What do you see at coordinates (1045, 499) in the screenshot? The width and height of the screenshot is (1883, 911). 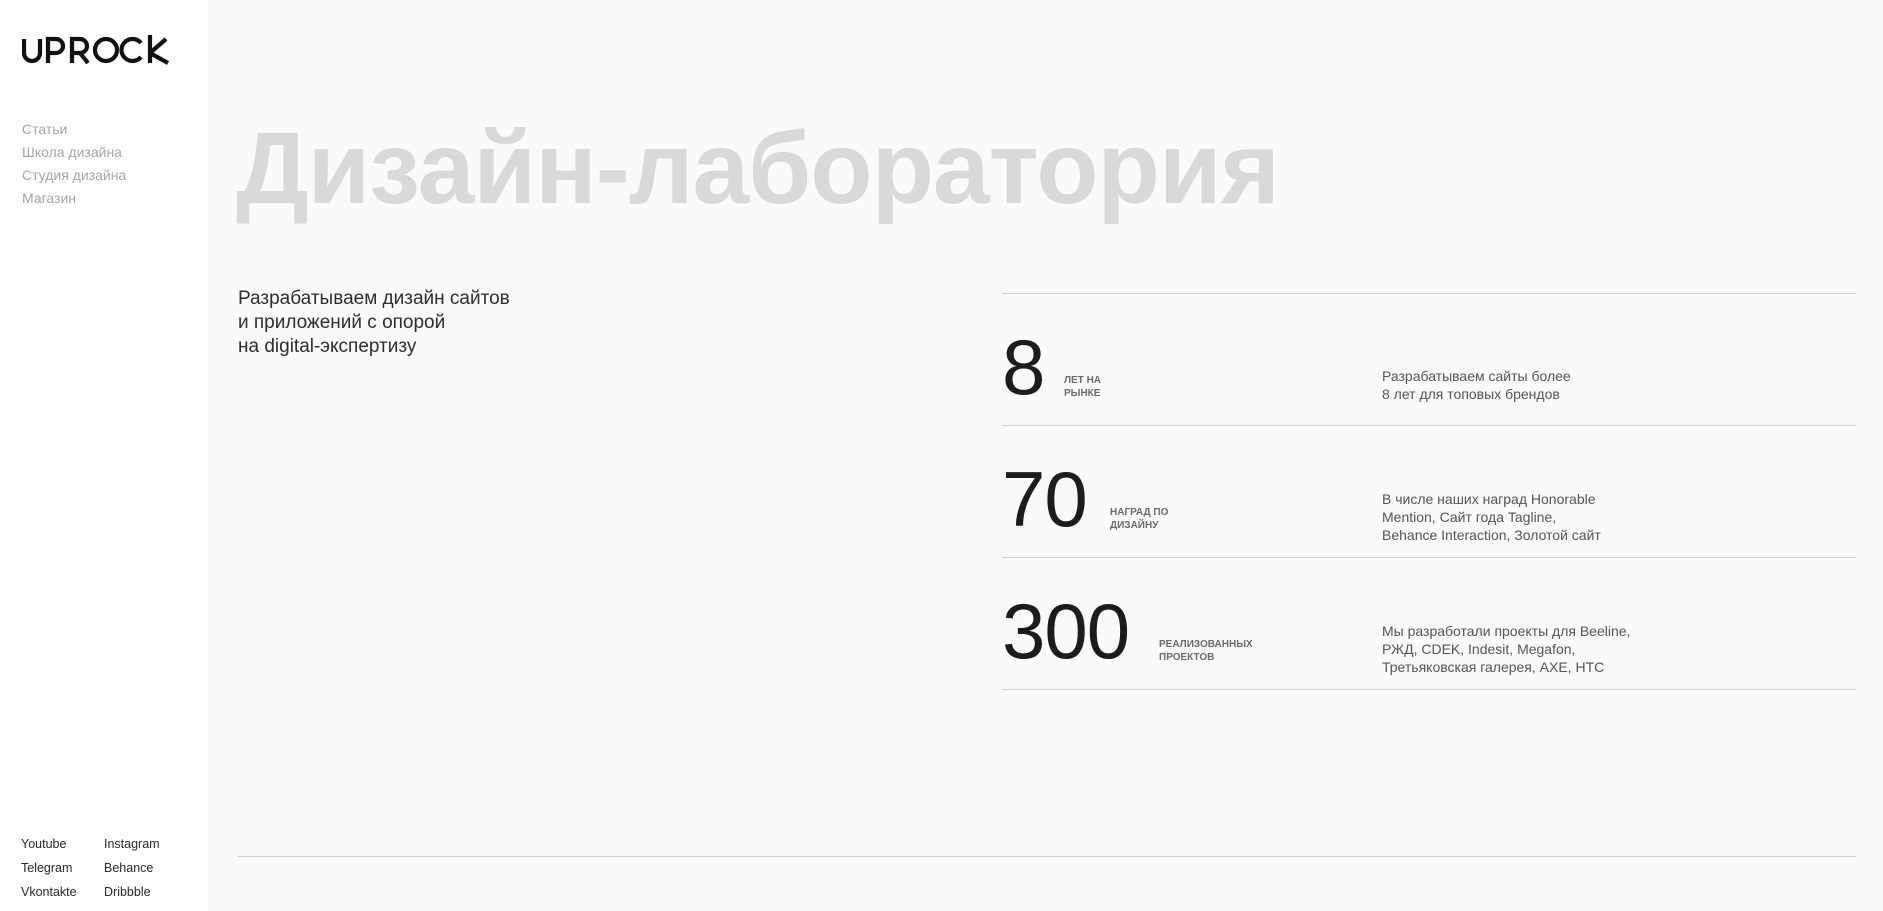 I see `stat-number: 70` at bounding box center [1045, 499].